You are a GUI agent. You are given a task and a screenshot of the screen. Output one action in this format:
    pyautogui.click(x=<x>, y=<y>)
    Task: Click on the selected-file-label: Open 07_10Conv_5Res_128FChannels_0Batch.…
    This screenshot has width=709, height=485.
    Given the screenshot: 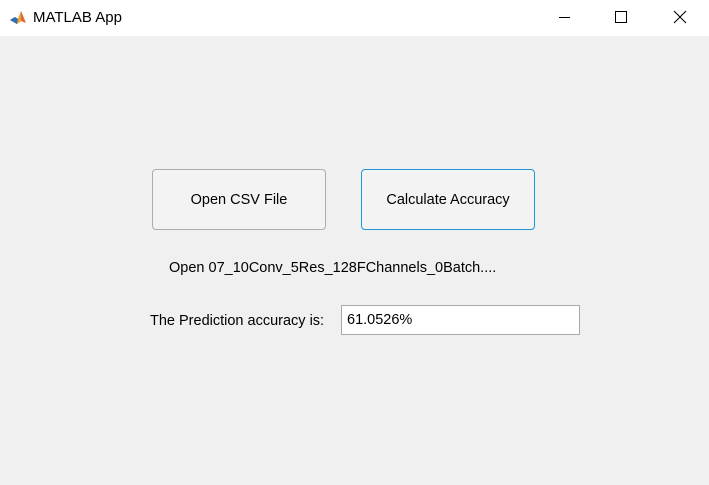 What is the action you would take?
    pyautogui.click(x=333, y=268)
    